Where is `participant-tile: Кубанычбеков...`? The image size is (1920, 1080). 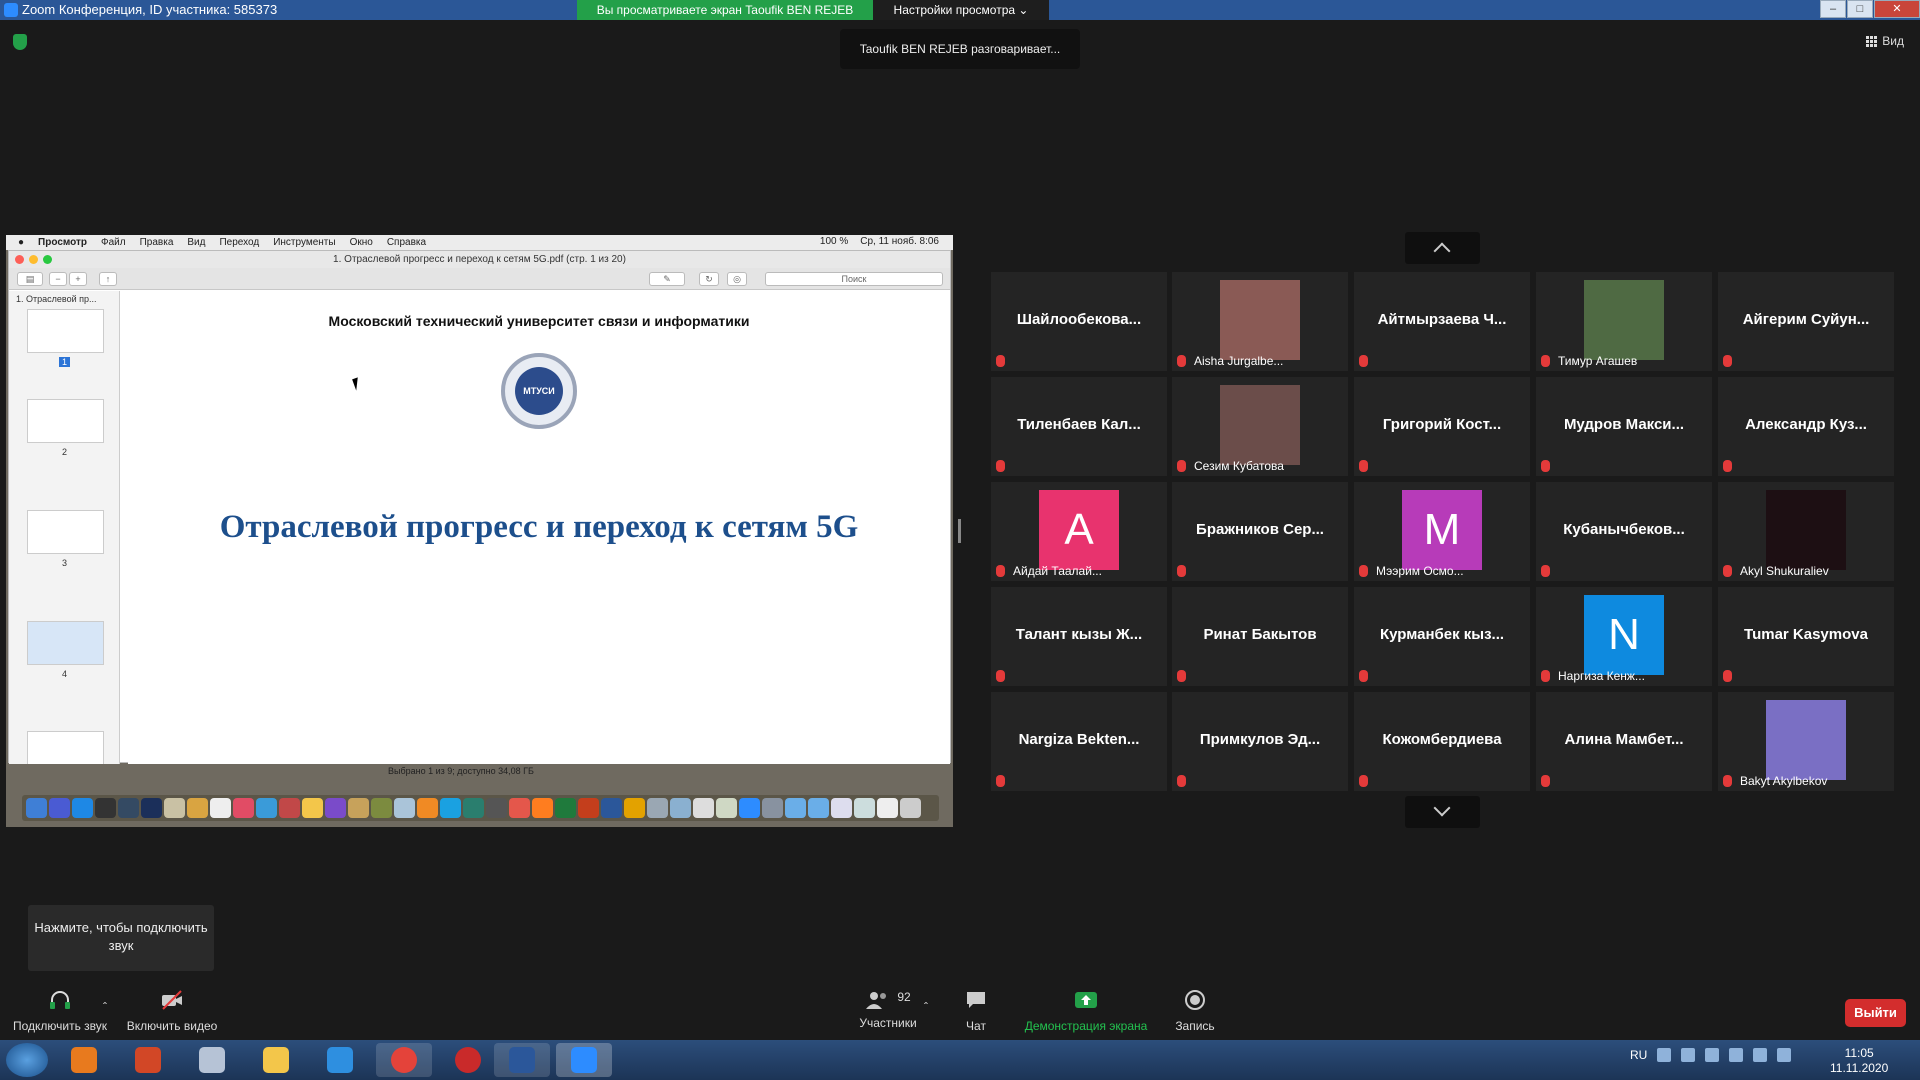 participant-tile: Кубанычбеков... is located at coordinates (1624, 531).